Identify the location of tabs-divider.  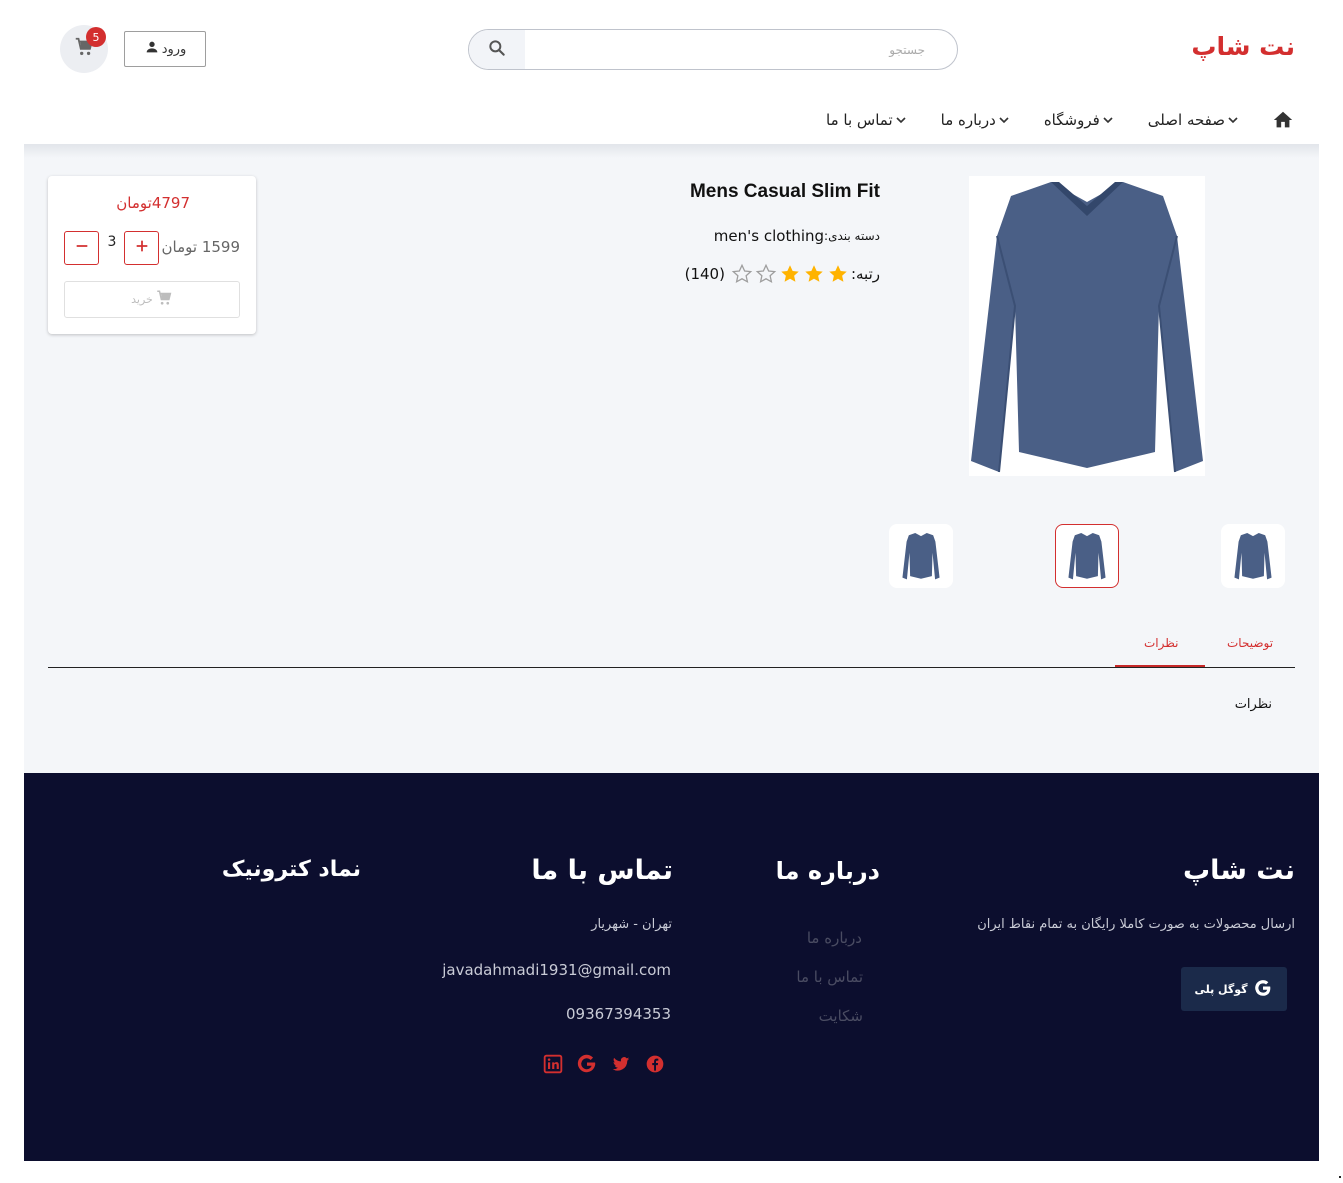
(671, 667).